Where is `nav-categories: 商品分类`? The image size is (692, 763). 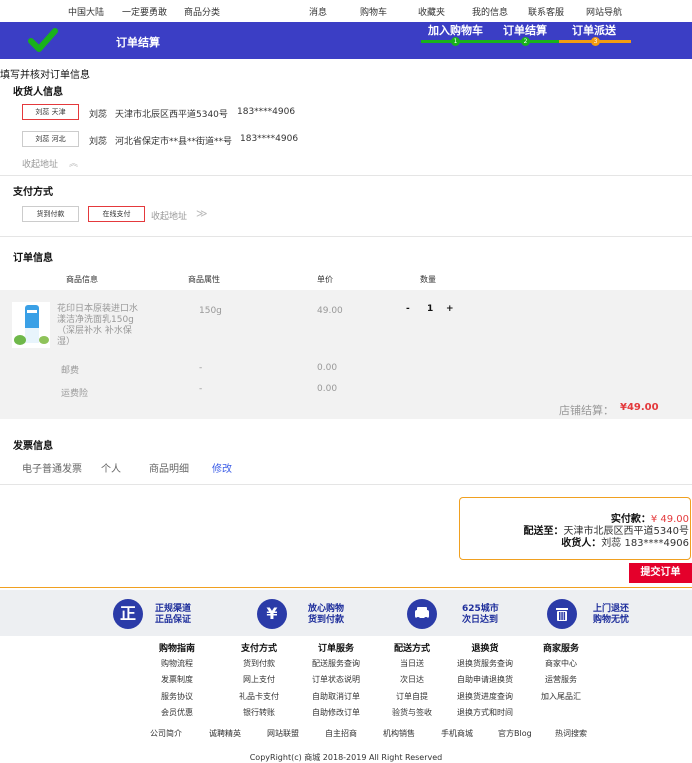
nav-categories: 商品分类 is located at coordinates (202, 11).